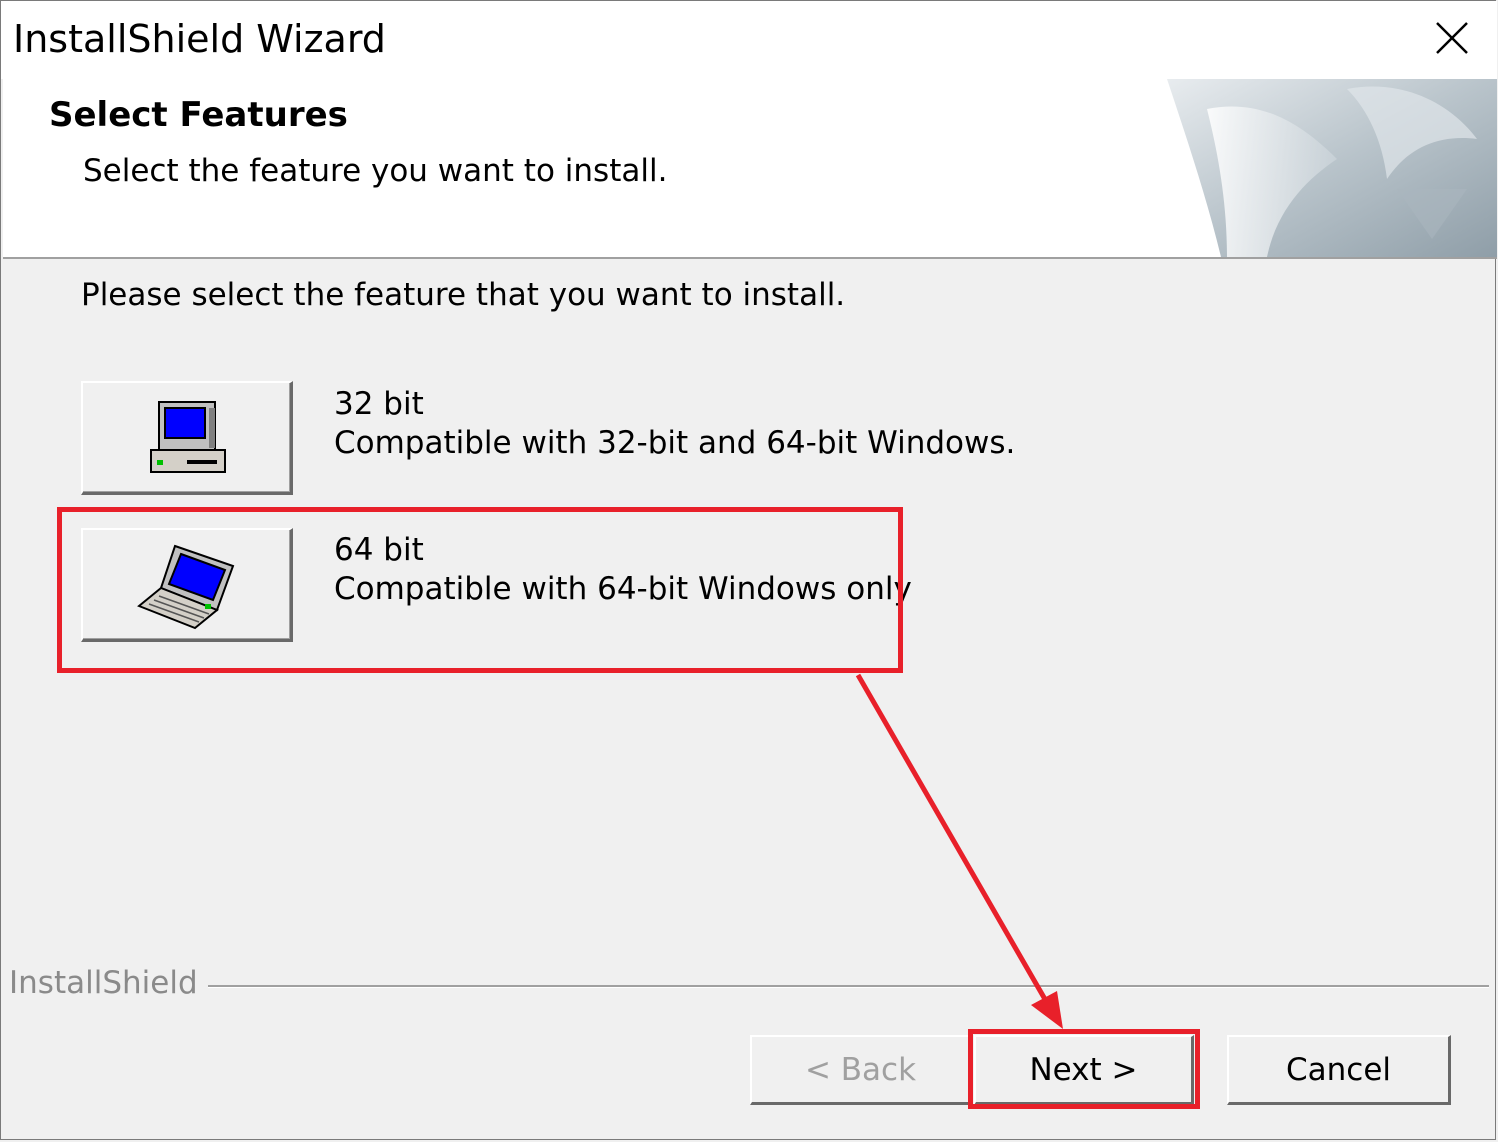 This screenshot has height=1142, width=1498. Describe the element at coordinates (959, 851) in the screenshot. I see `annotation-arrow` at that location.